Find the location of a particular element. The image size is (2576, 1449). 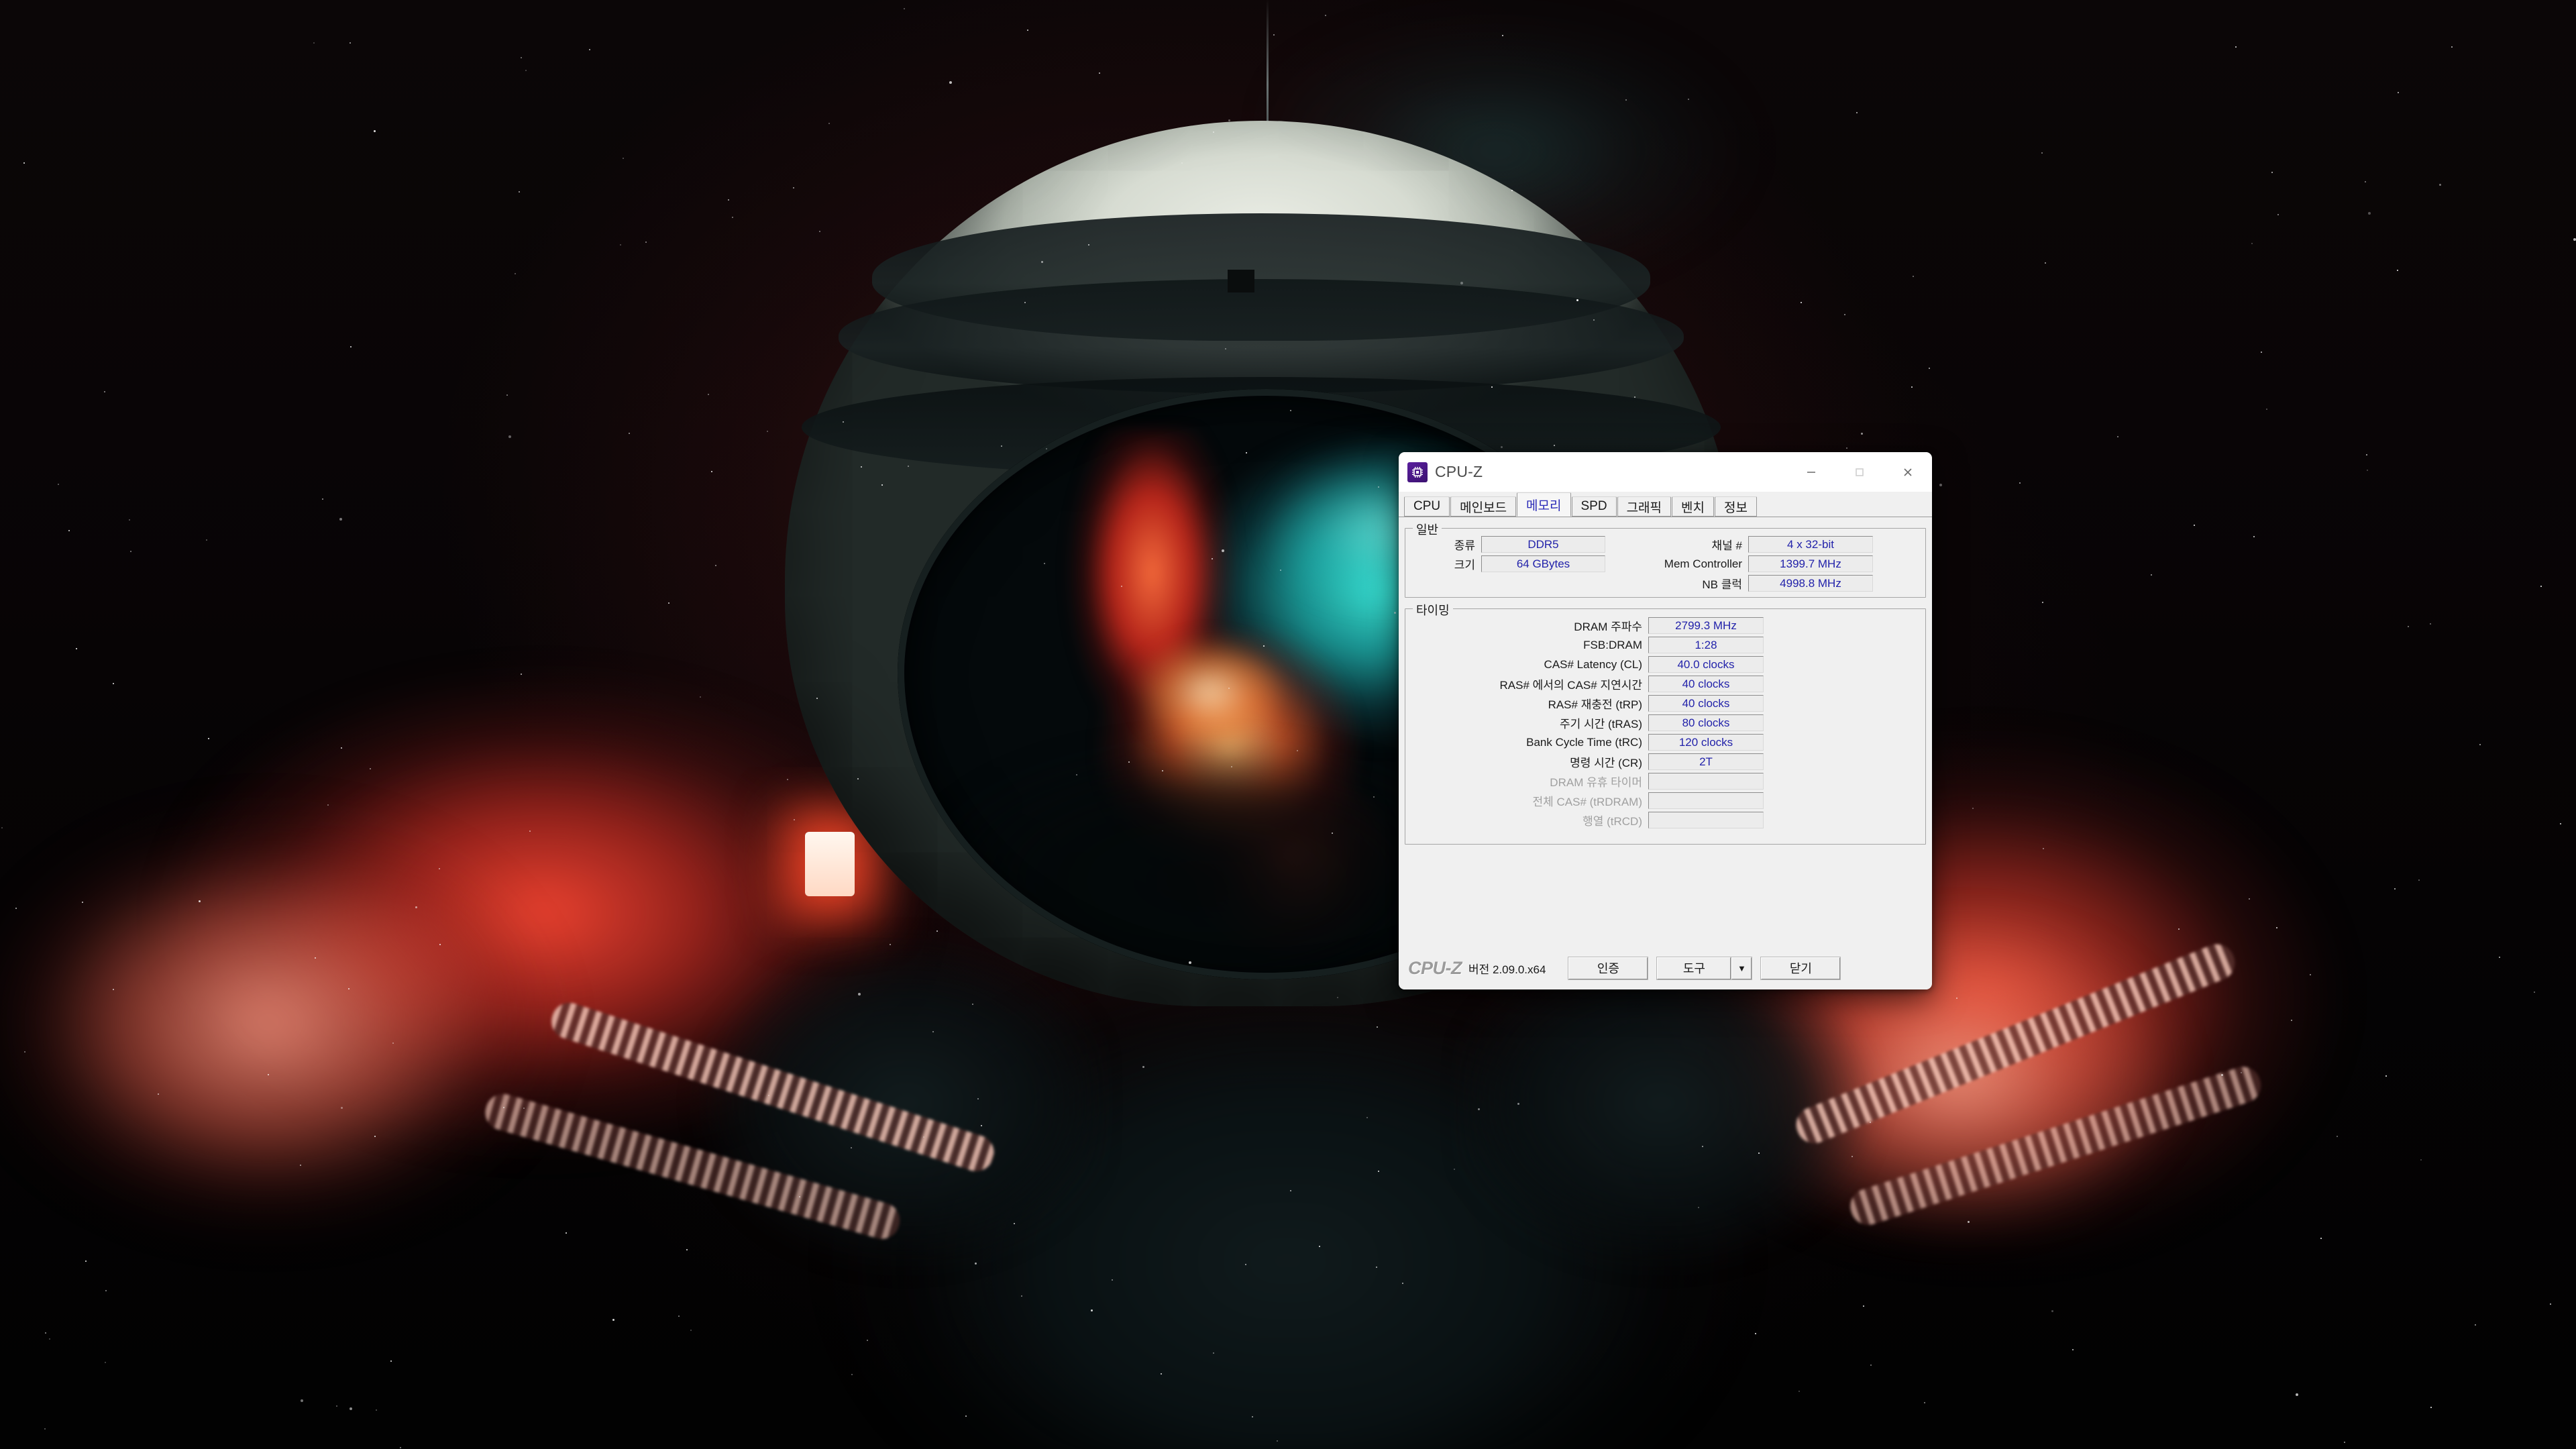

window-controls is located at coordinates (1859, 472).